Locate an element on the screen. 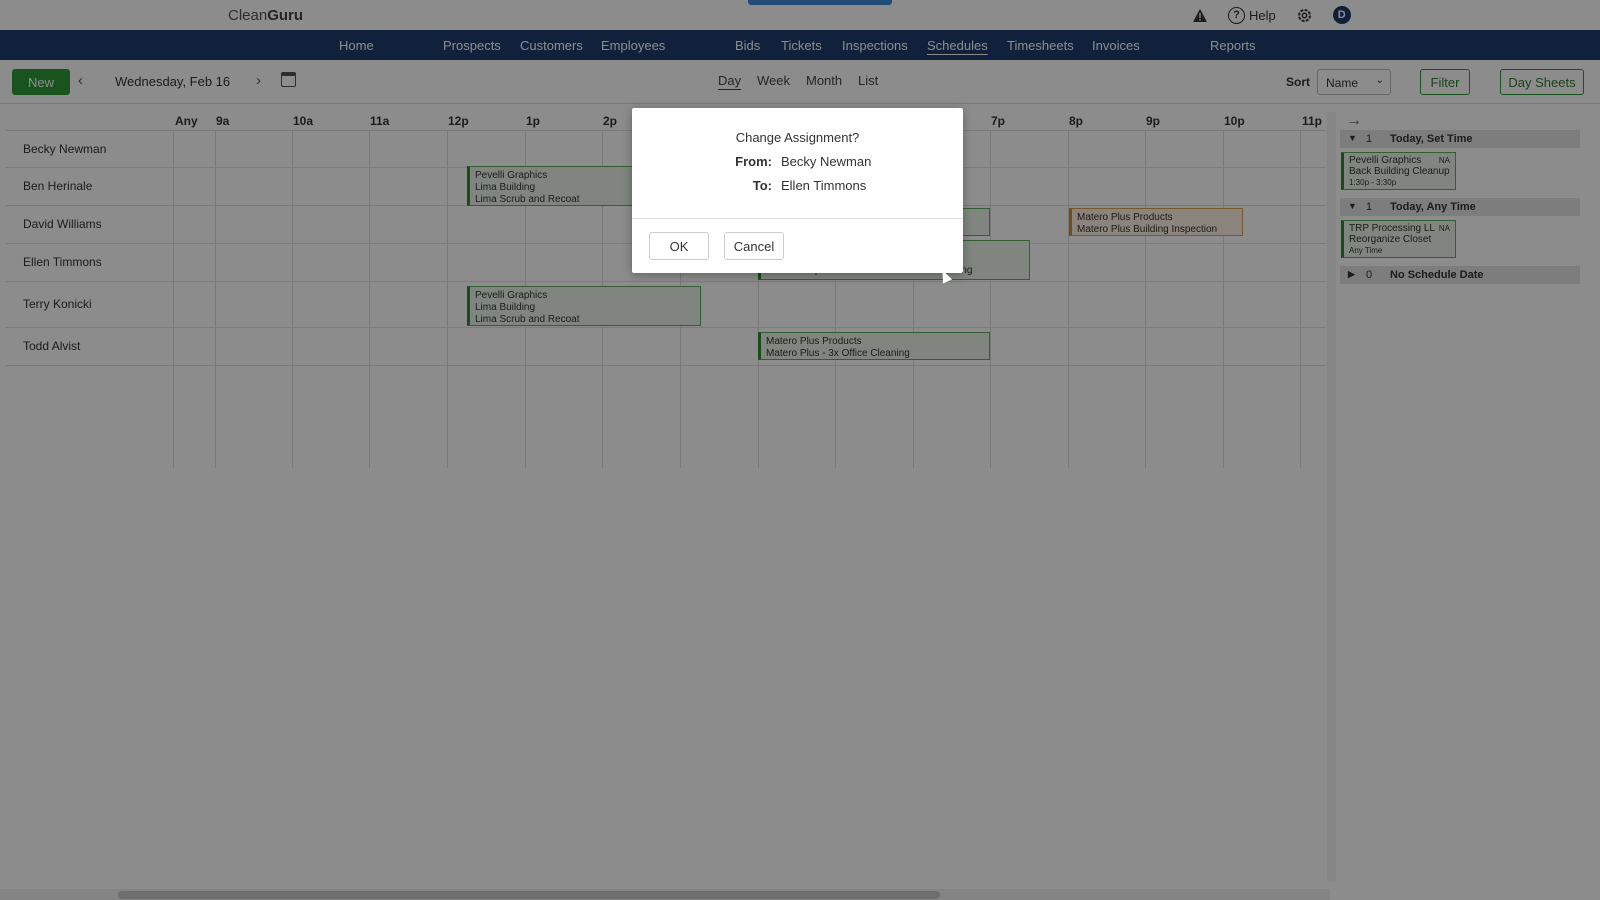  to-value: Ellen Timmons is located at coordinates (824, 185).